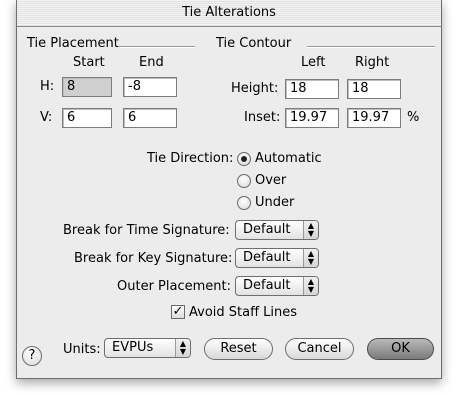  I want to click on cancel-button: Cancel, so click(319, 349).